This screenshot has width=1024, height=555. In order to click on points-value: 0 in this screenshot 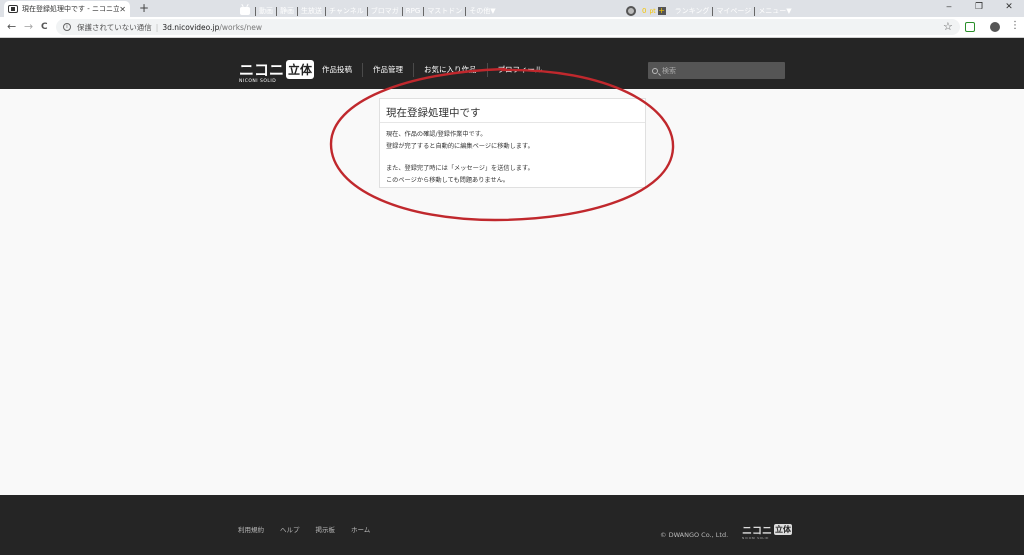, I will do `click(644, 11)`.